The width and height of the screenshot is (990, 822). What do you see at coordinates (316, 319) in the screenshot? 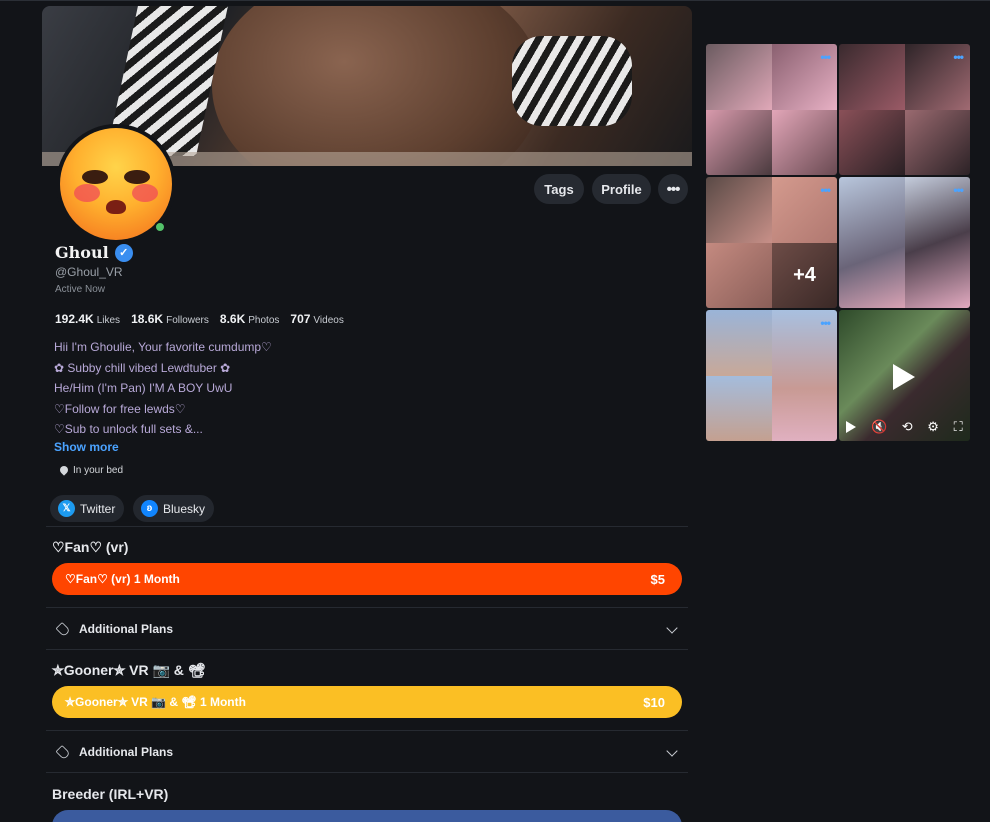
I see `stat-videos: 707 Videos` at bounding box center [316, 319].